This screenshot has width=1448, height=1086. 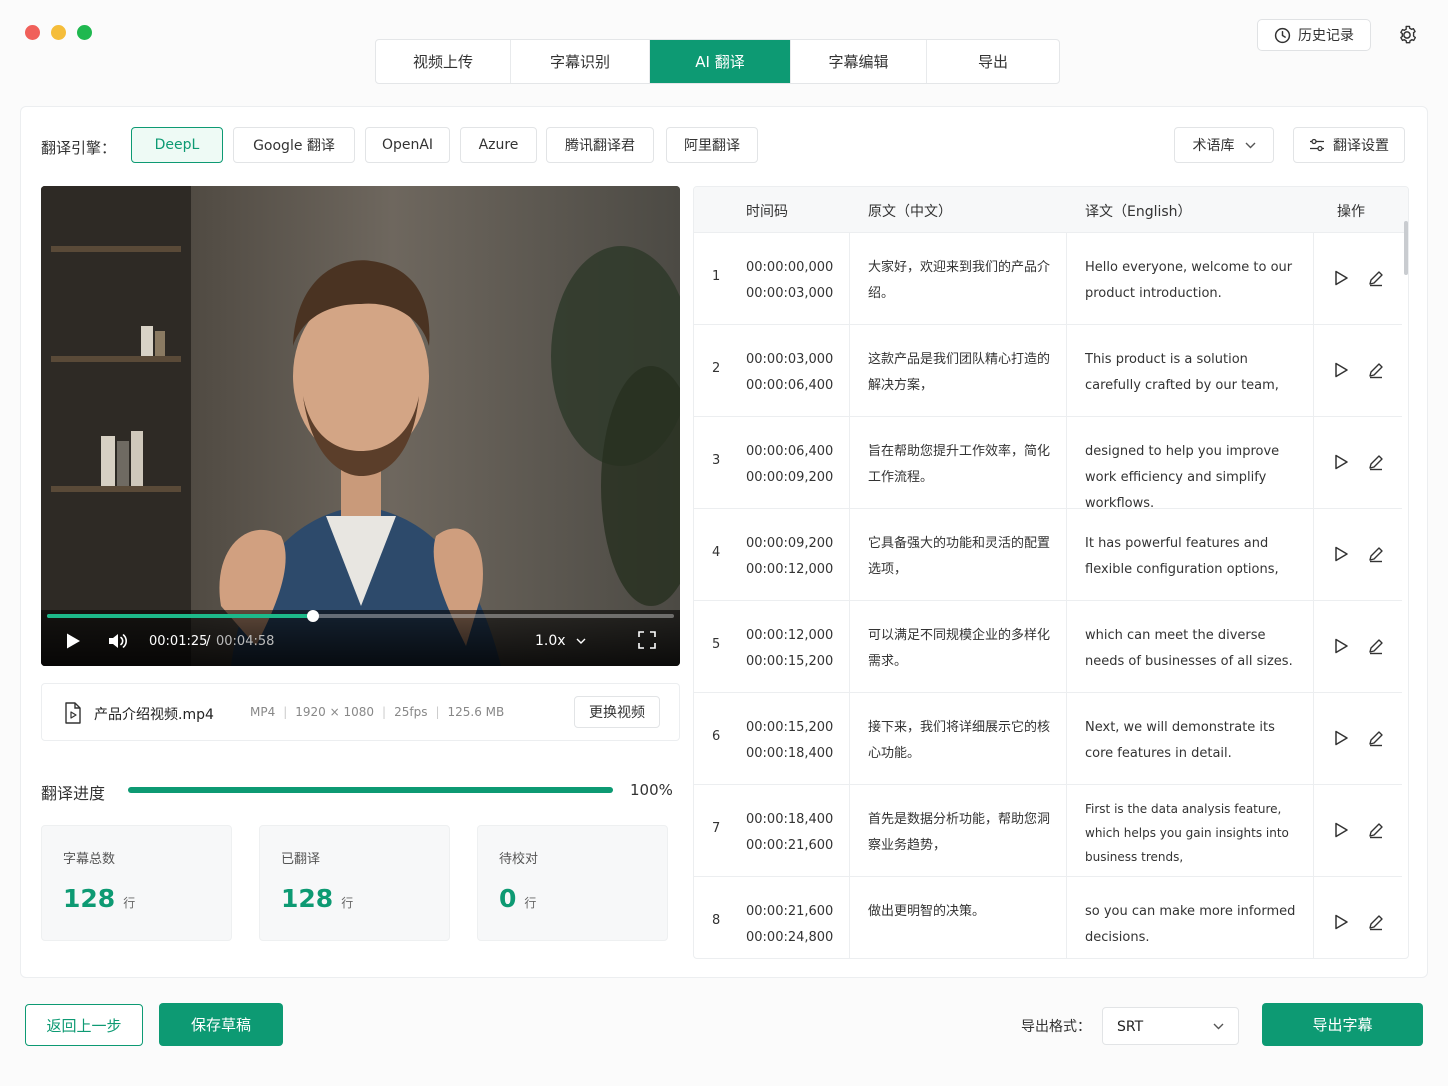 I want to click on engine-deepl: DeepL, so click(x=177, y=145).